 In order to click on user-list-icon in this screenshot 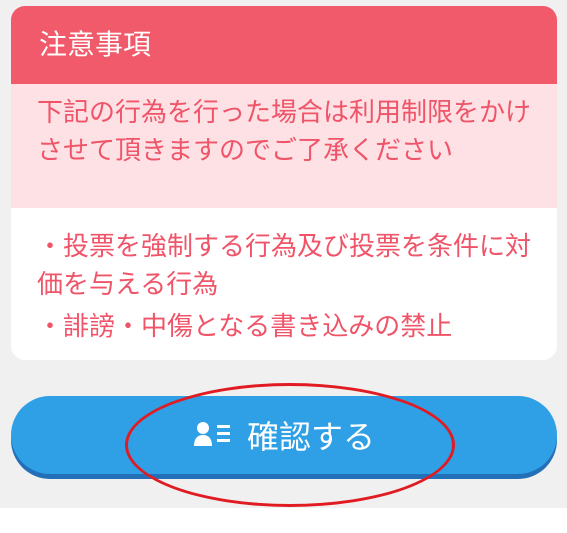, I will do `click(213, 435)`.